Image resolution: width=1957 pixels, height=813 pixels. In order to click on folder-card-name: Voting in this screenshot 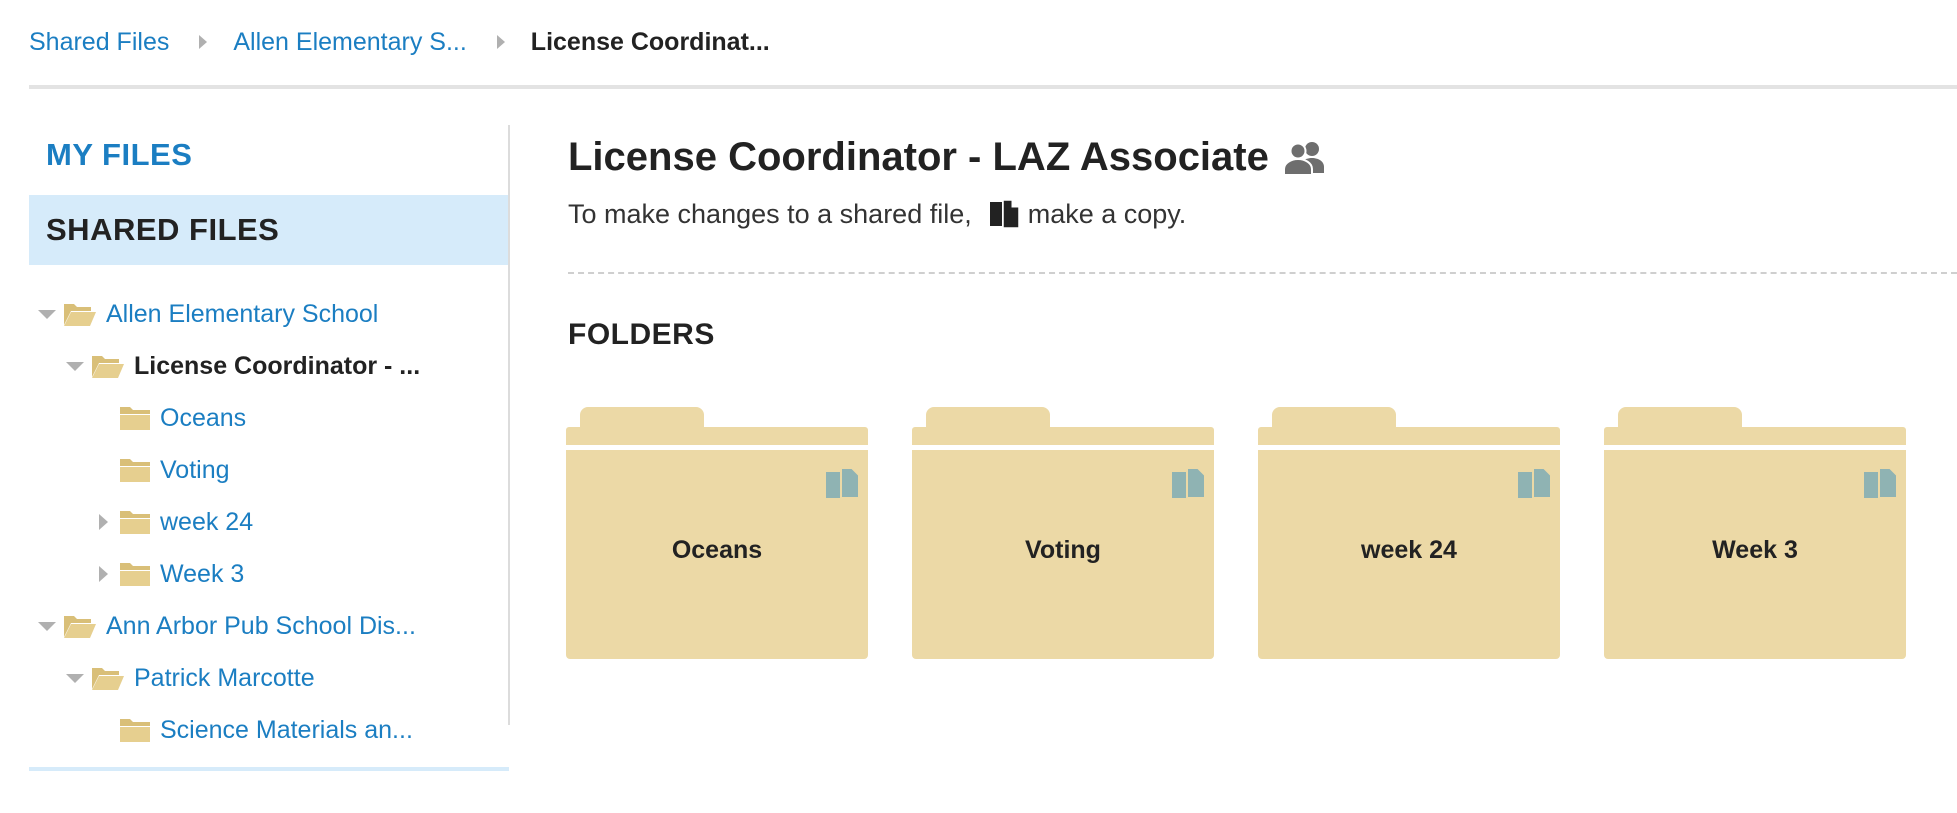, I will do `click(1063, 550)`.